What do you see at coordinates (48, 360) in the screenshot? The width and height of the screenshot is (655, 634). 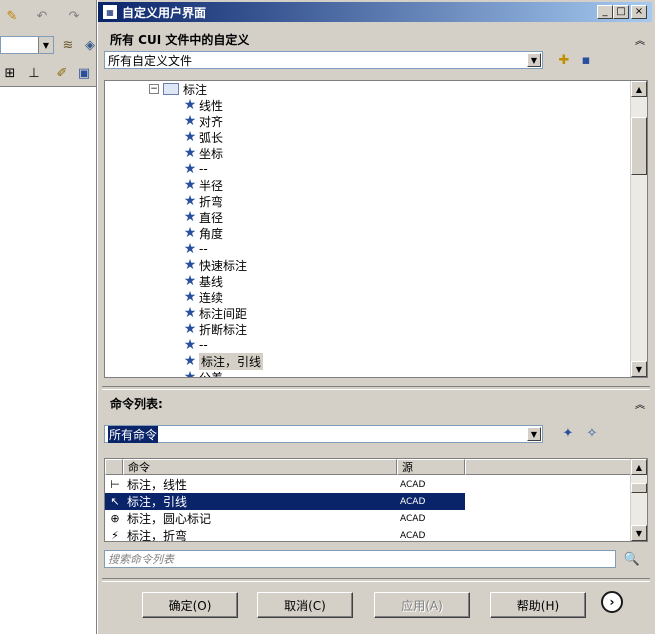 I see `drawing-canvas` at bounding box center [48, 360].